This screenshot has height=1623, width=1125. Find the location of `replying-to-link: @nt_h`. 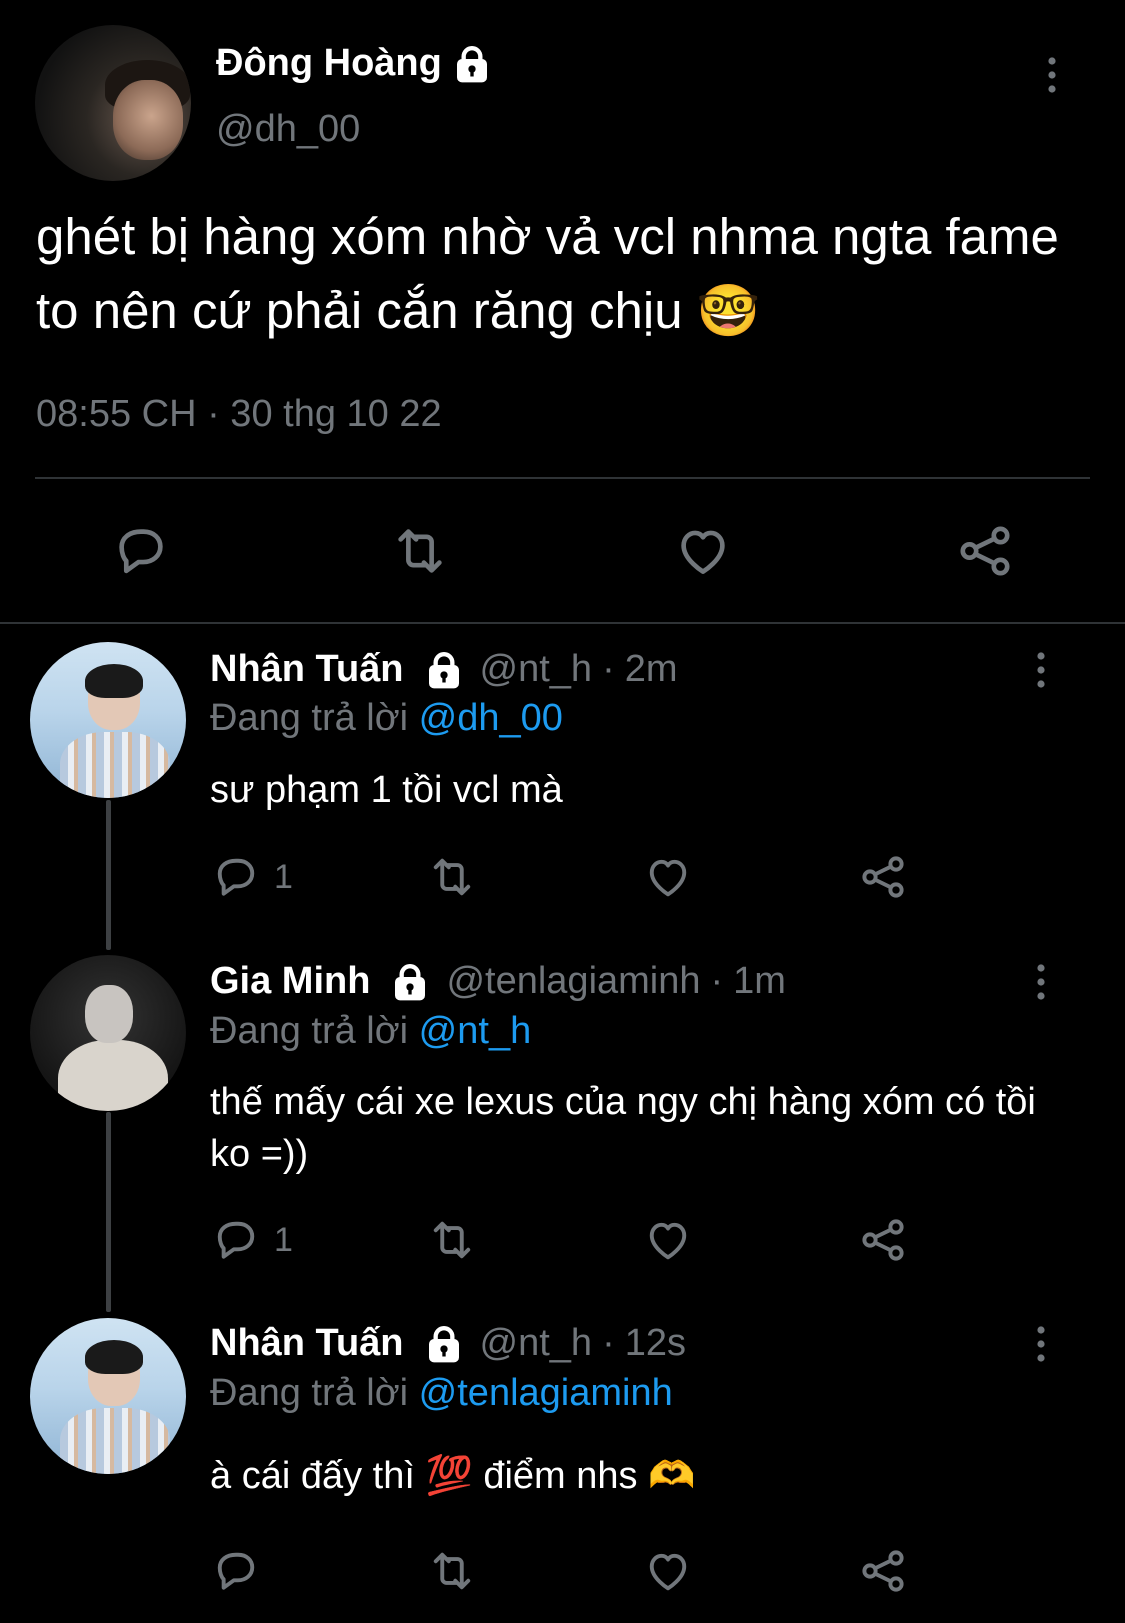

replying-to-link: @nt_h is located at coordinates (475, 1031).